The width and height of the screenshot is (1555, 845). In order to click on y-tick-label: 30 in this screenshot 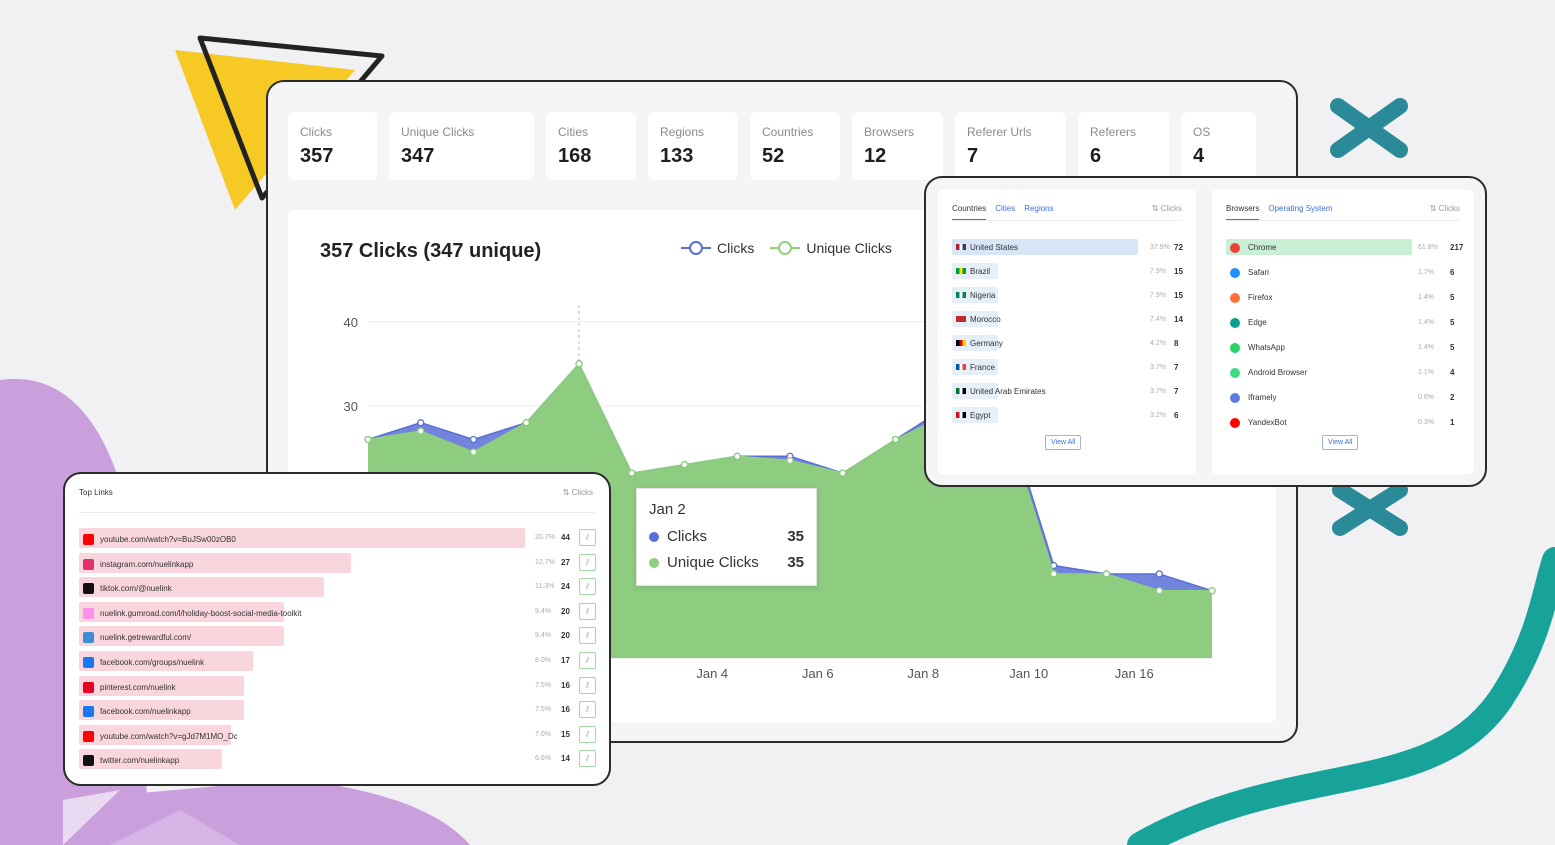, I will do `click(351, 406)`.